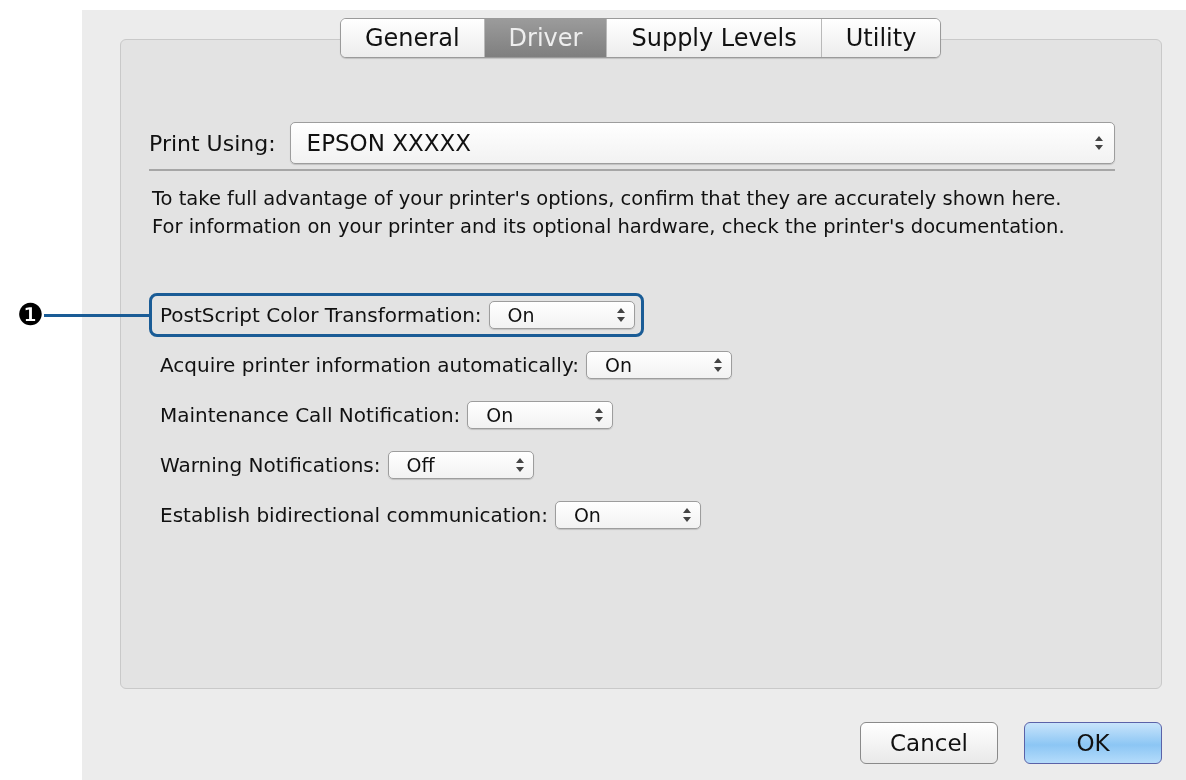  Describe the element at coordinates (30, 315) in the screenshot. I see `callout-number: ❶` at that location.